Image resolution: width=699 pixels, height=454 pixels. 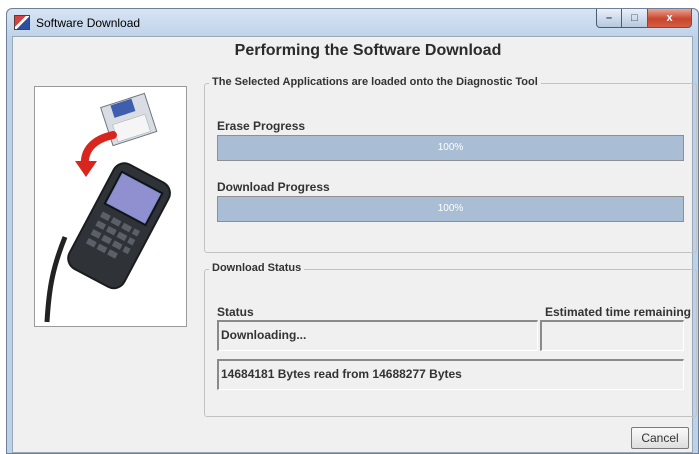 I want to click on maximize-button: □, so click(x=635, y=18).